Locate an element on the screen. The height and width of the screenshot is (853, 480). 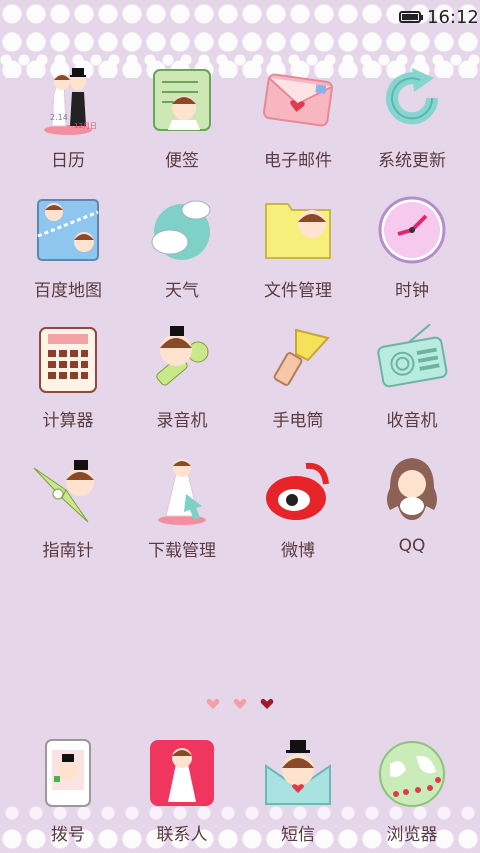
dock-messages: 短信 is located at coordinates (298, 791).